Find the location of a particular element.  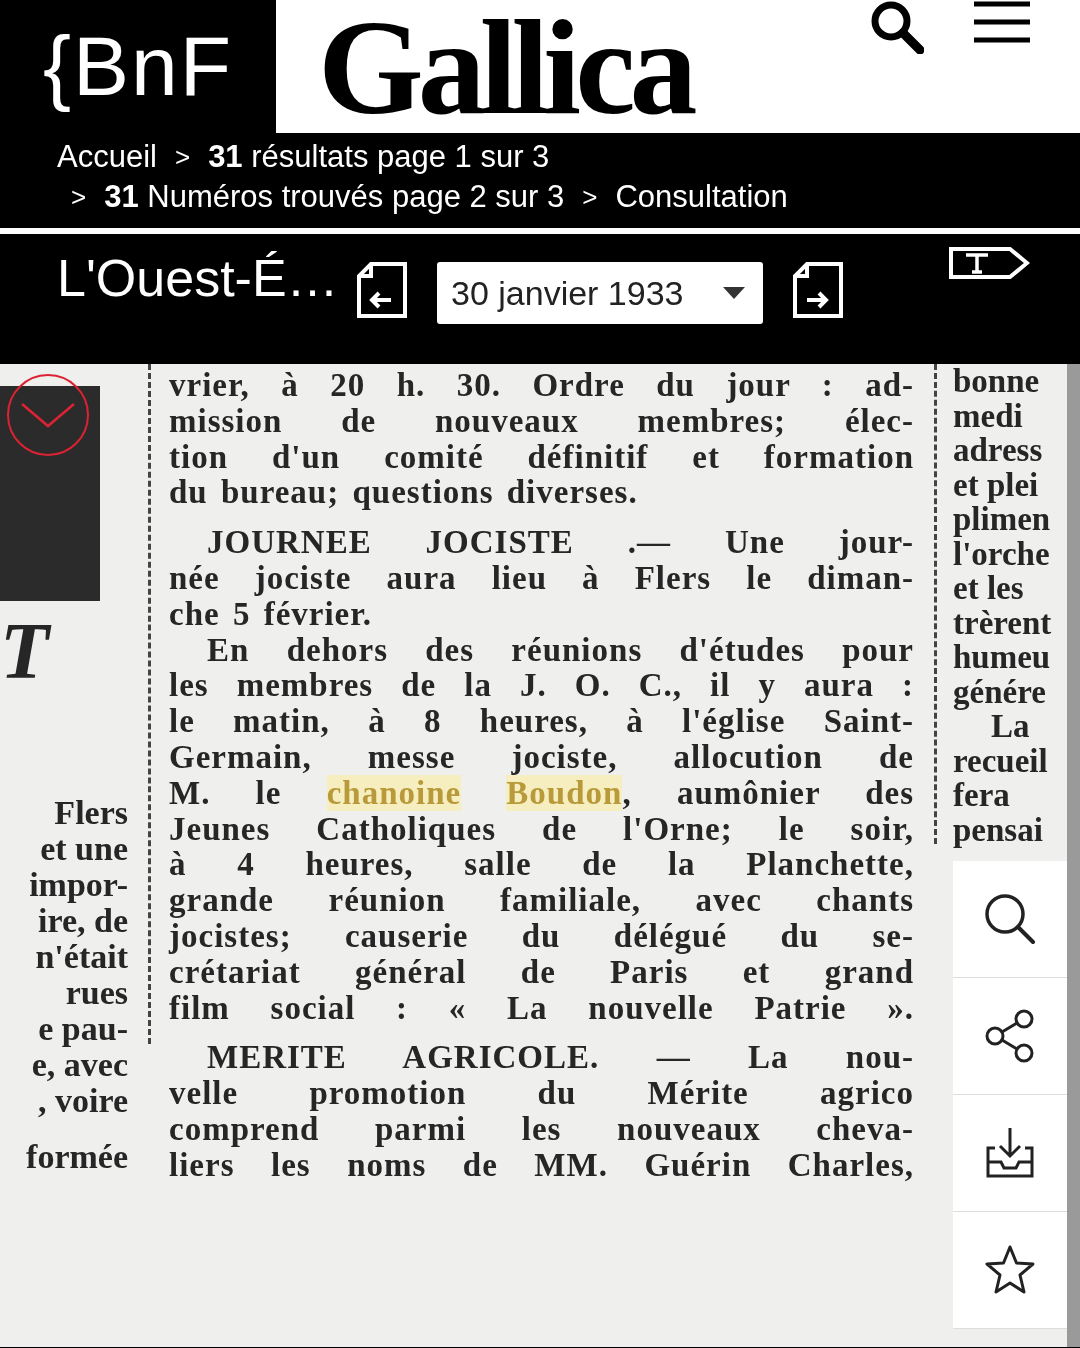

breadcrumb-link: 31 Numéros trouvés page 2 sur 3 is located at coordinates (334, 197).